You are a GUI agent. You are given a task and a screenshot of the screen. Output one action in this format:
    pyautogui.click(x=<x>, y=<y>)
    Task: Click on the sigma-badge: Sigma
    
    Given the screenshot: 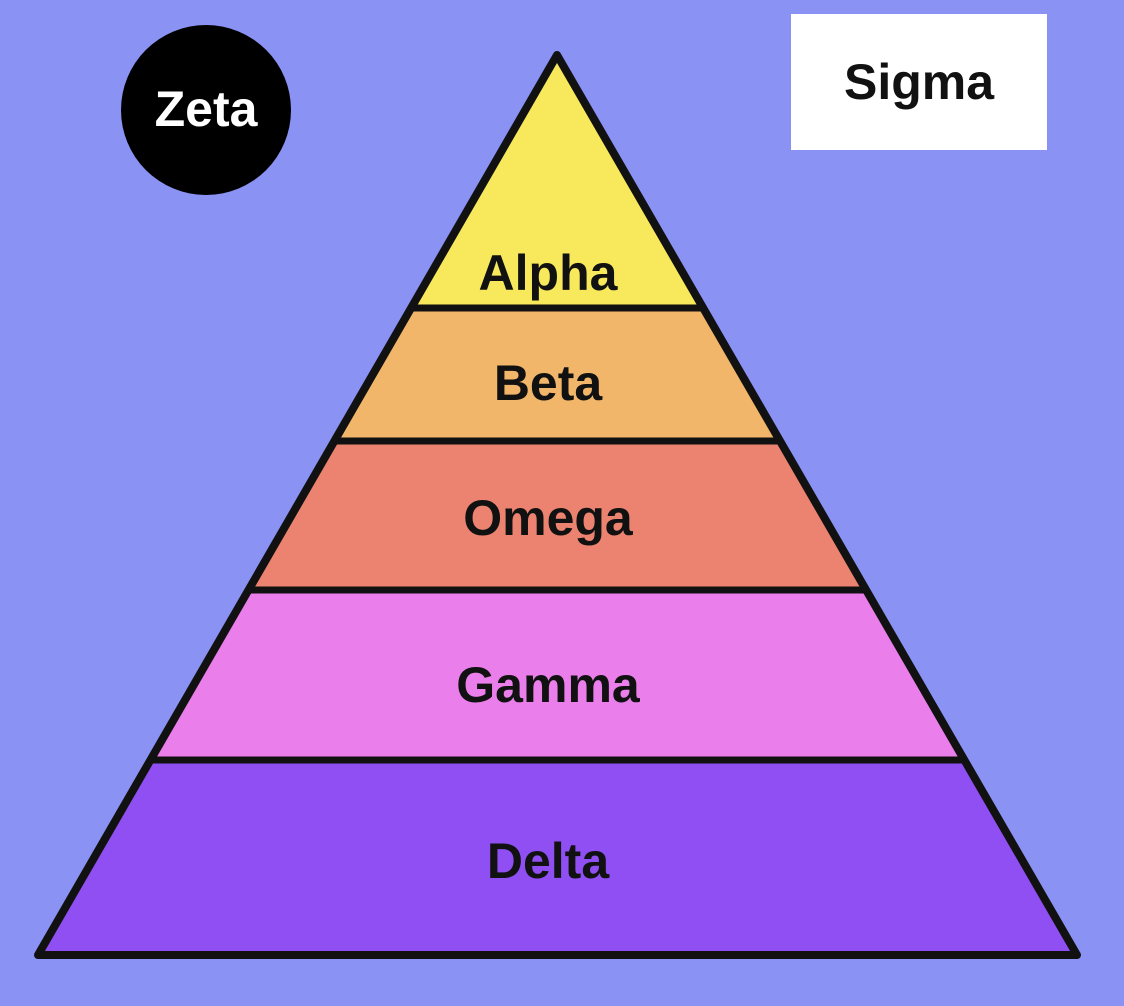 What is the action you would take?
    pyautogui.click(x=919, y=82)
    